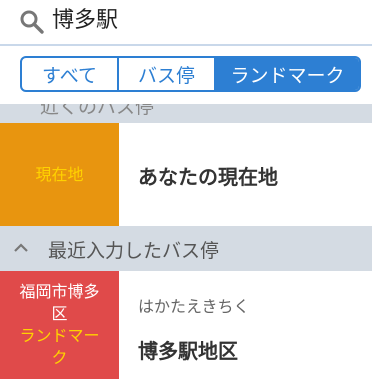 The height and width of the screenshot is (382, 372). I want to click on thumb-type-line1: ランドマー, so click(59, 335).